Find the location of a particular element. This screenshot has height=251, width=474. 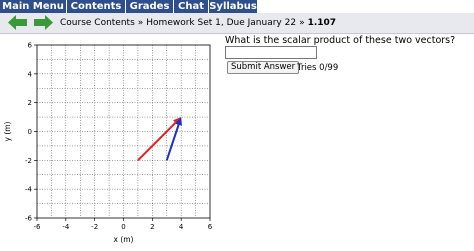

menu-main-menu: Main Menu is located at coordinates (33, 6).